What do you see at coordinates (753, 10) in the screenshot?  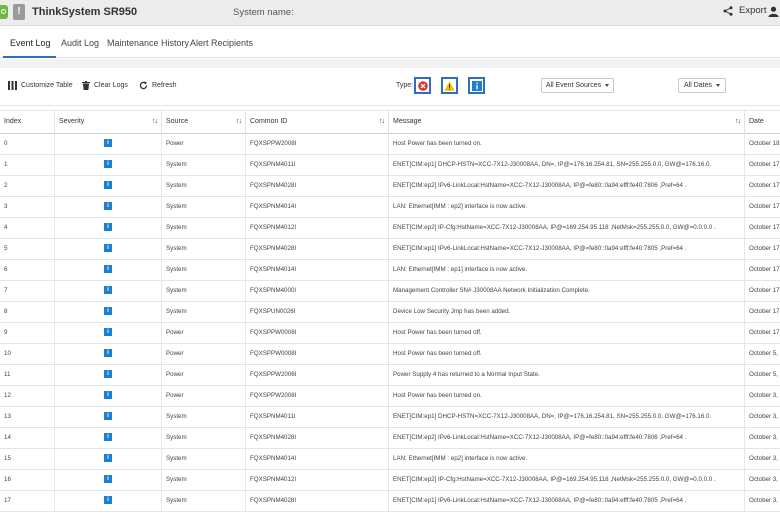 I see `export-label: Export` at bounding box center [753, 10].